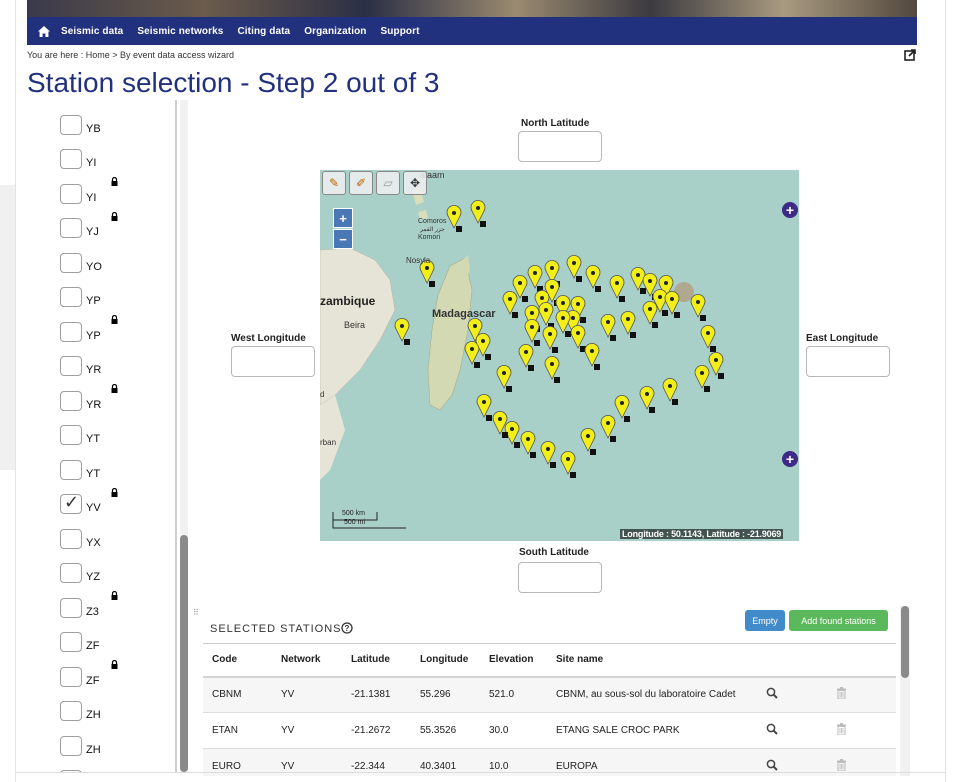 The width and height of the screenshot is (961, 782). I want to click on nav-citing-data: Citing data, so click(263, 31).